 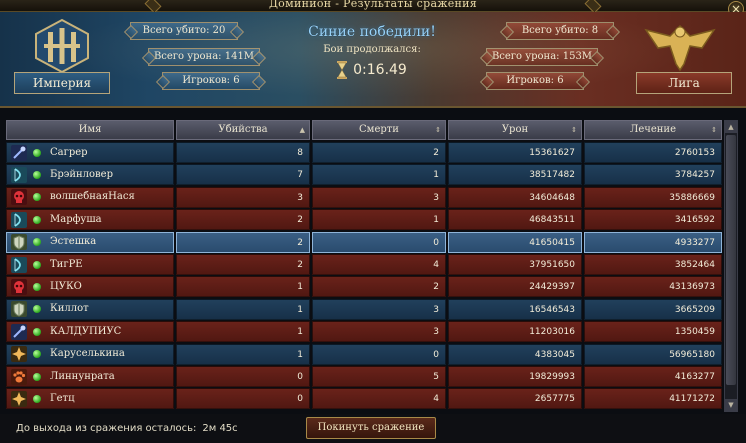 I want to click on player-name-cell: ЦУКО, so click(x=90, y=287).